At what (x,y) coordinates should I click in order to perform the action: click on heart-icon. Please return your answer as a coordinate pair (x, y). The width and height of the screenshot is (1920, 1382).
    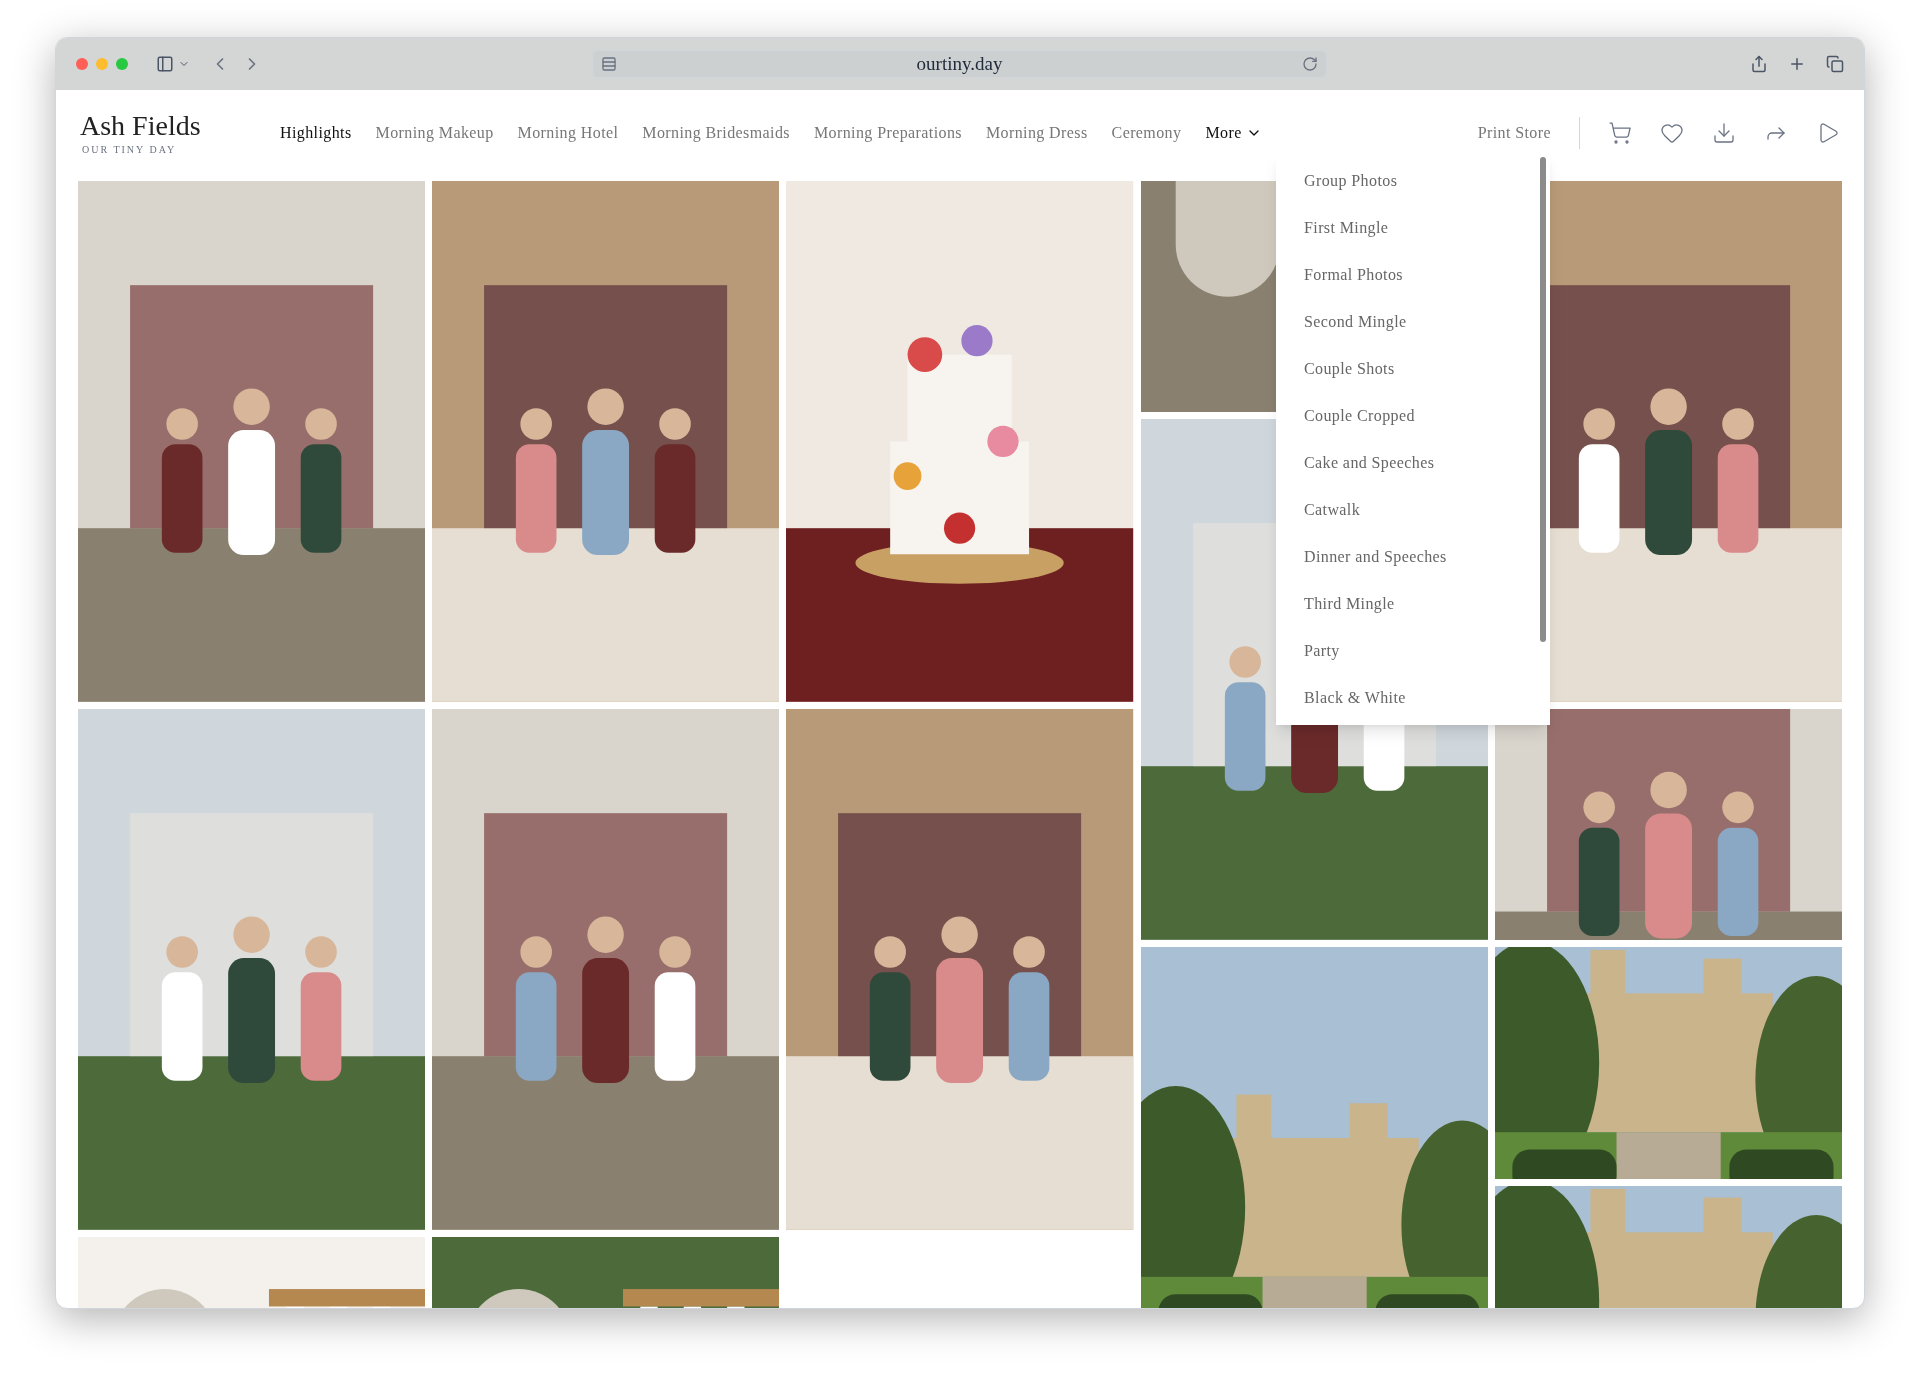
    Looking at the image, I should click on (1672, 133).